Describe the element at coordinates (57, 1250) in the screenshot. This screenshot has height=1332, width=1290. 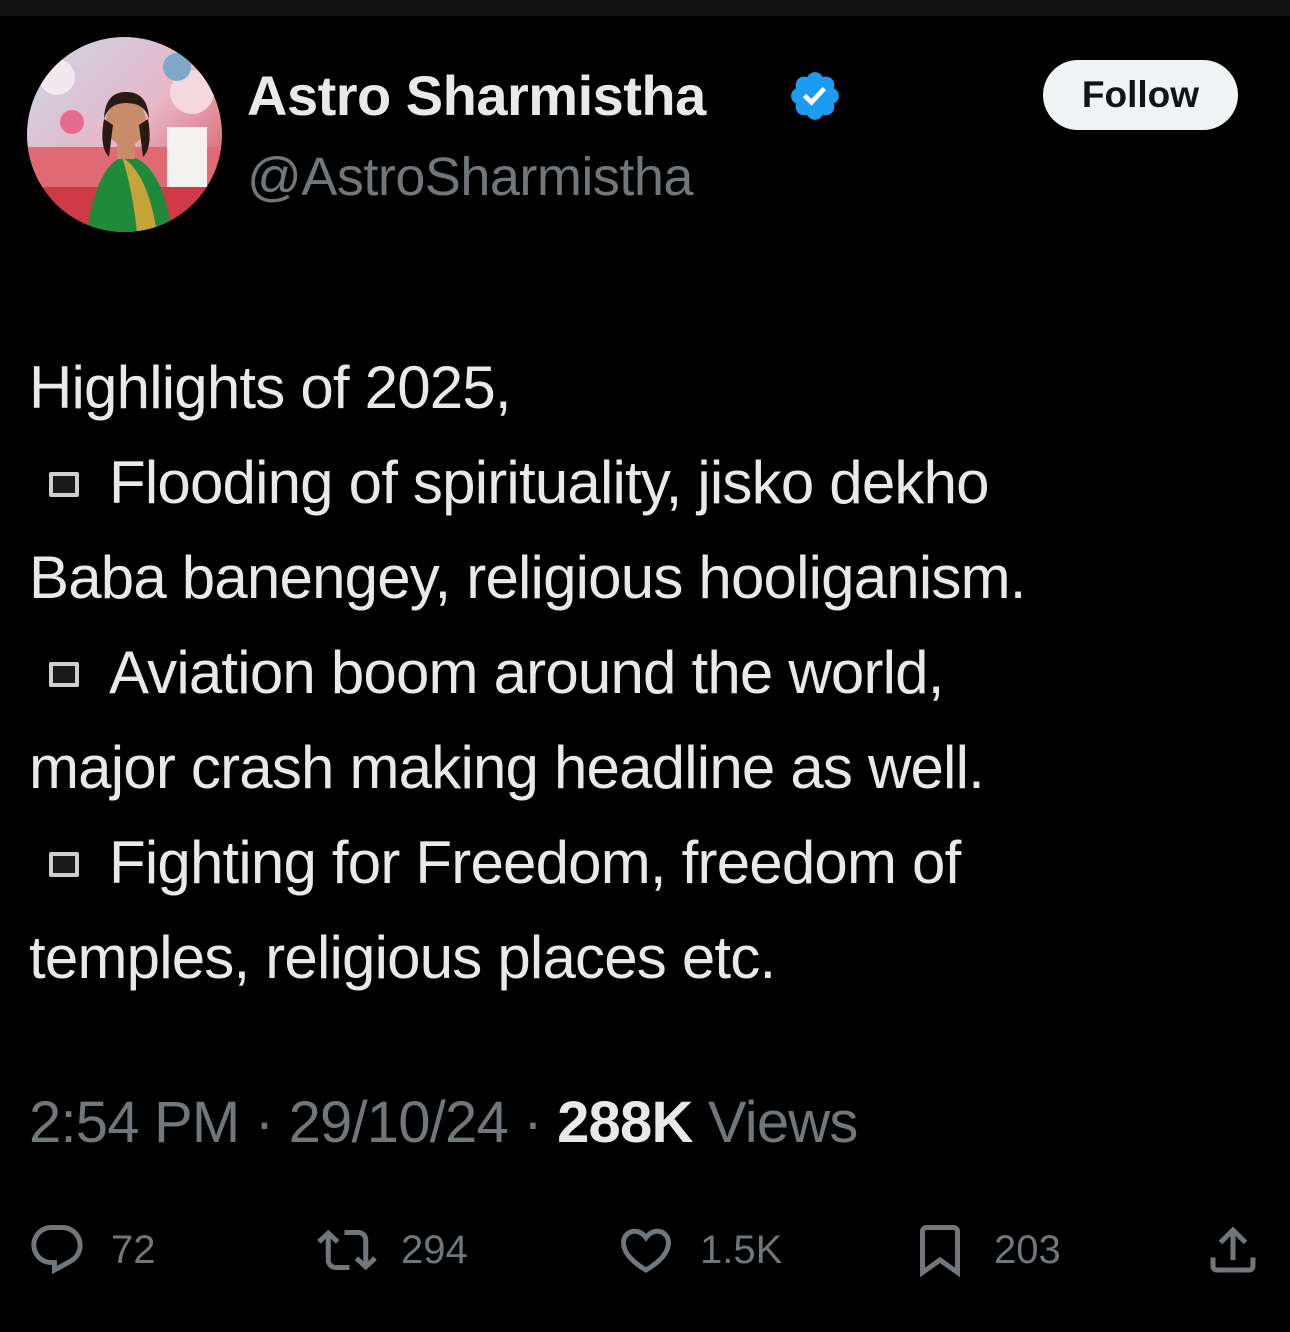
I see `reply-icon` at that location.